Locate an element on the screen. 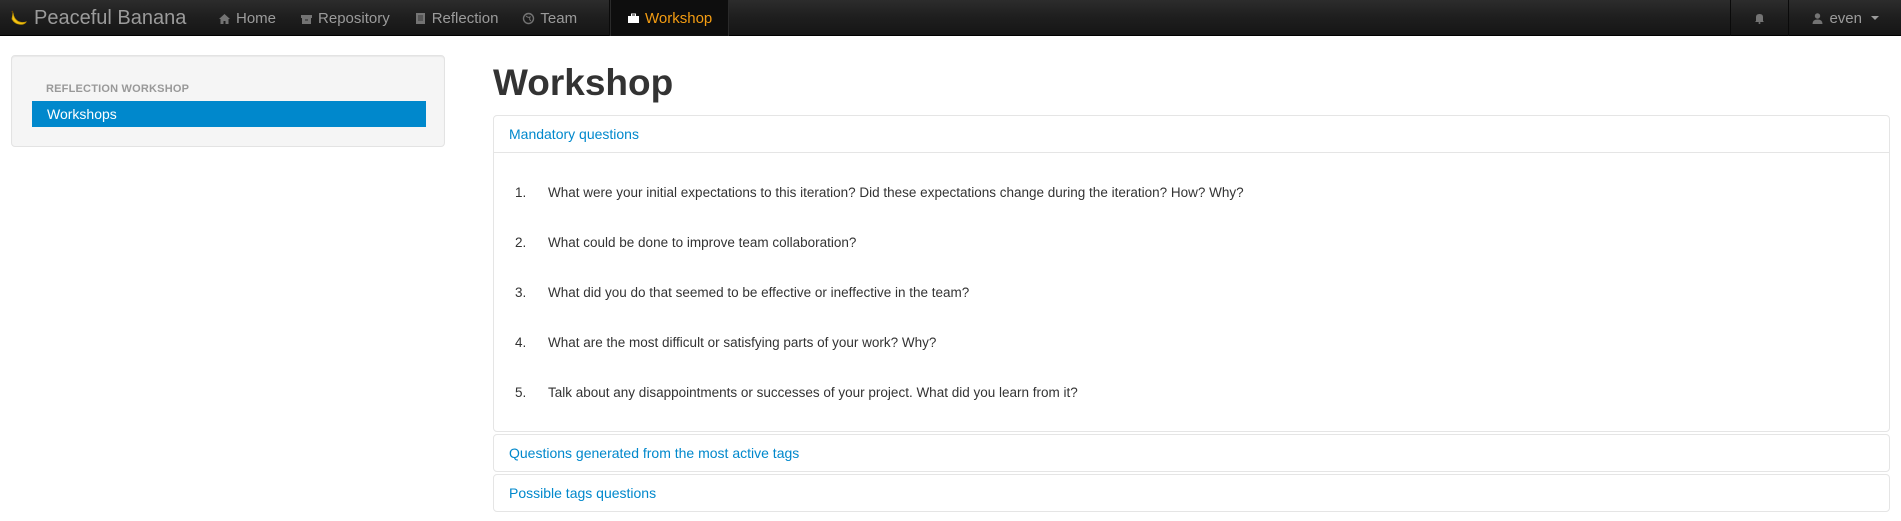 The width and height of the screenshot is (1901, 521). nav-item-label: Reflection is located at coordinates (465, 18).